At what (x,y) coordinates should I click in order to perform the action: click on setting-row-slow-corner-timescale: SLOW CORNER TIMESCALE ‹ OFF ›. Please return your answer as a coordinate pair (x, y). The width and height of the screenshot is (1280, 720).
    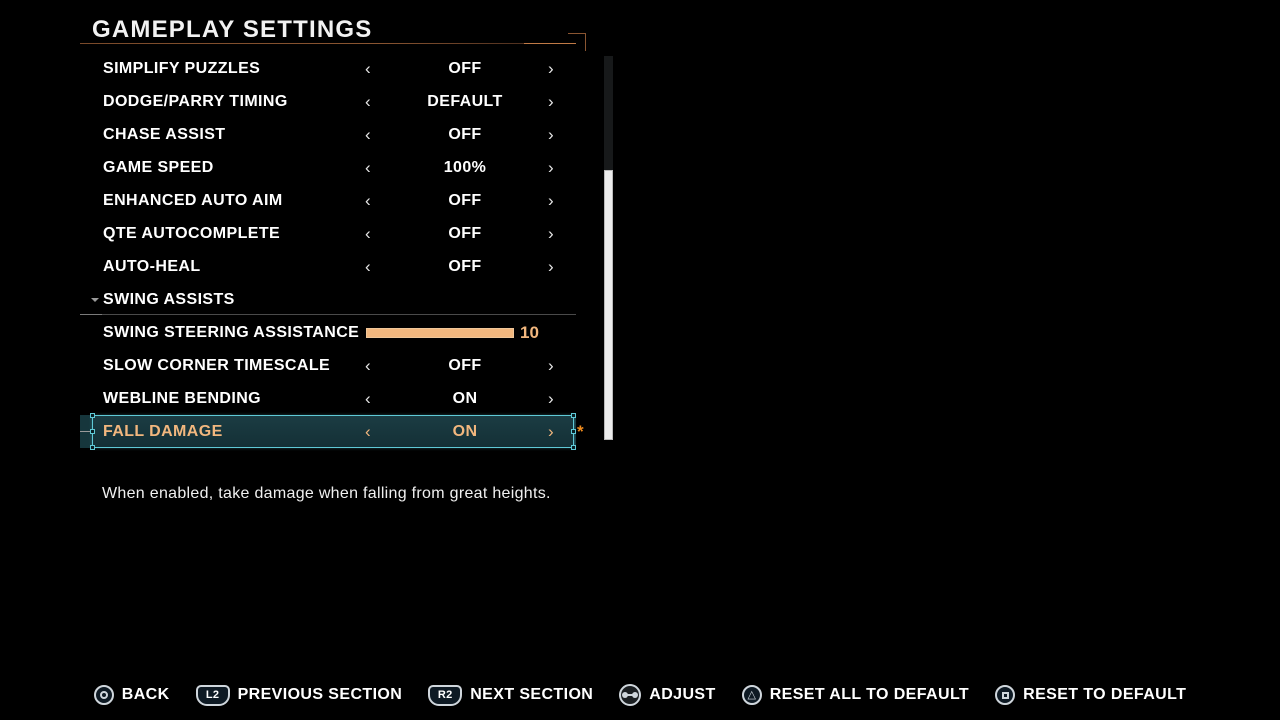
    Looking at the image, I should click on (328, 365).